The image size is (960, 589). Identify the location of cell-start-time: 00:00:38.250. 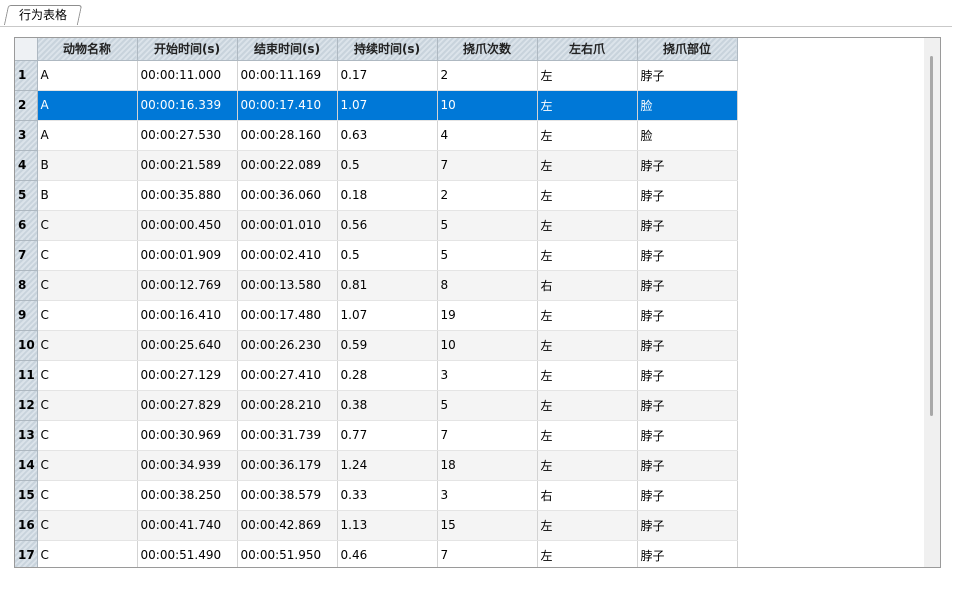
(187, 495).